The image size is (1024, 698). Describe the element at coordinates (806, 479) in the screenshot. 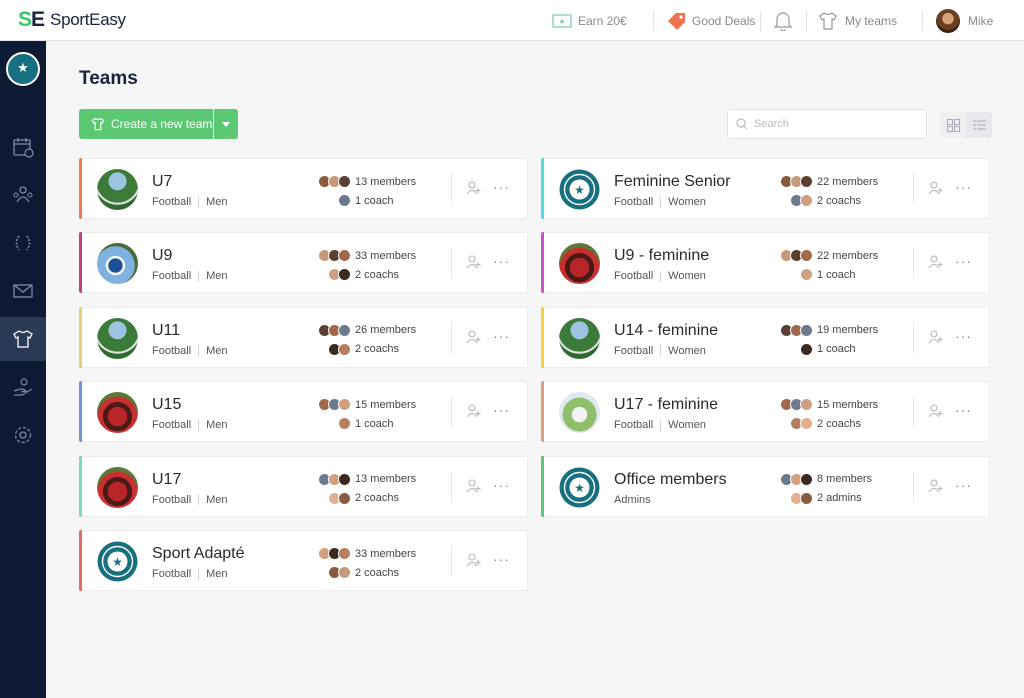

I see `avatar` at that location.